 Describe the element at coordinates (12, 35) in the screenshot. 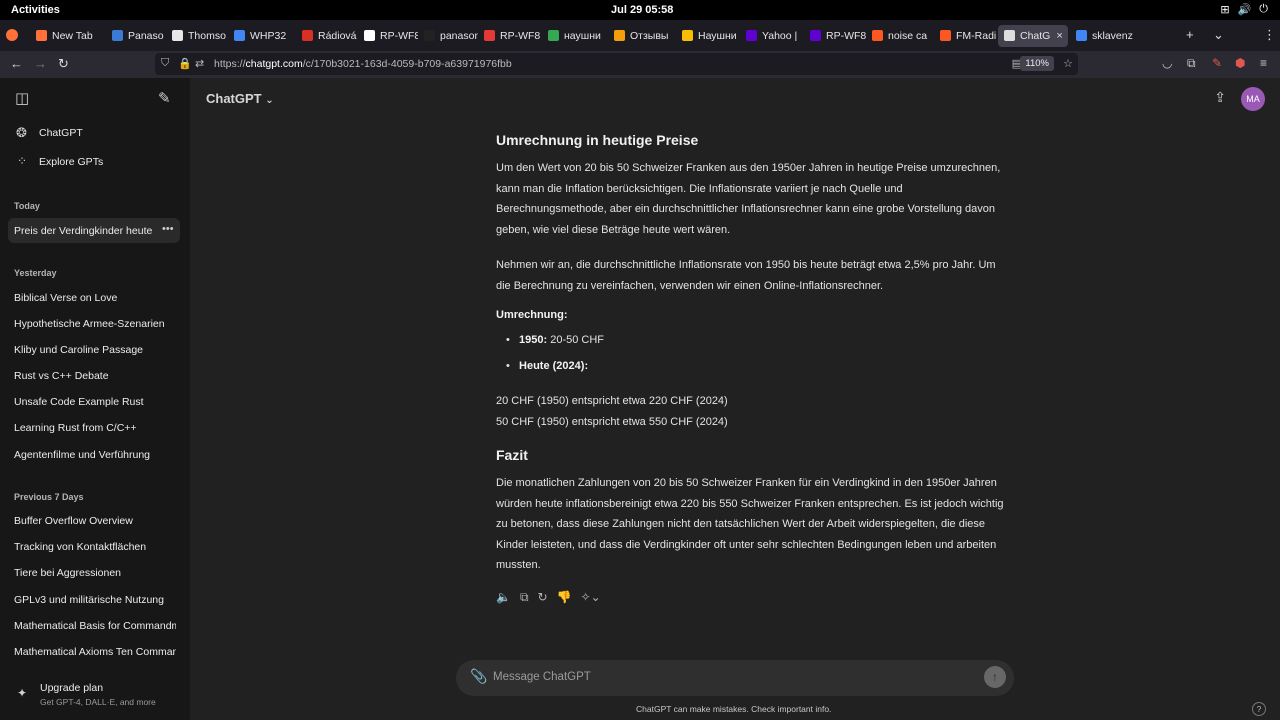

I see `firefox-menu-icon` at that location.